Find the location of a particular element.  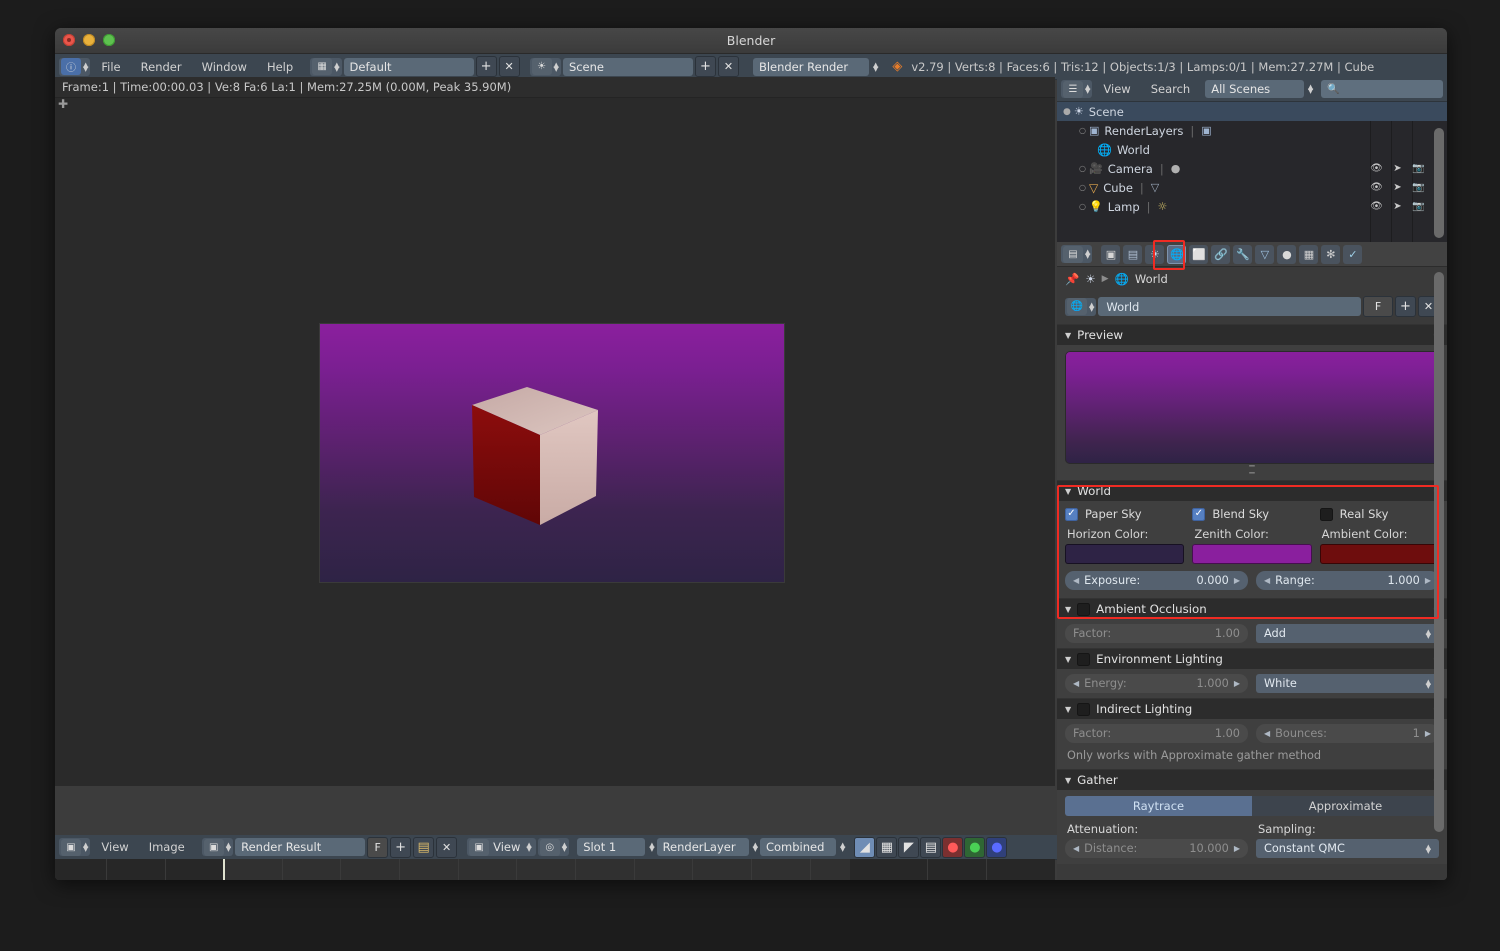

camera-data-icon: ● is located at coordinates (1176, 168).